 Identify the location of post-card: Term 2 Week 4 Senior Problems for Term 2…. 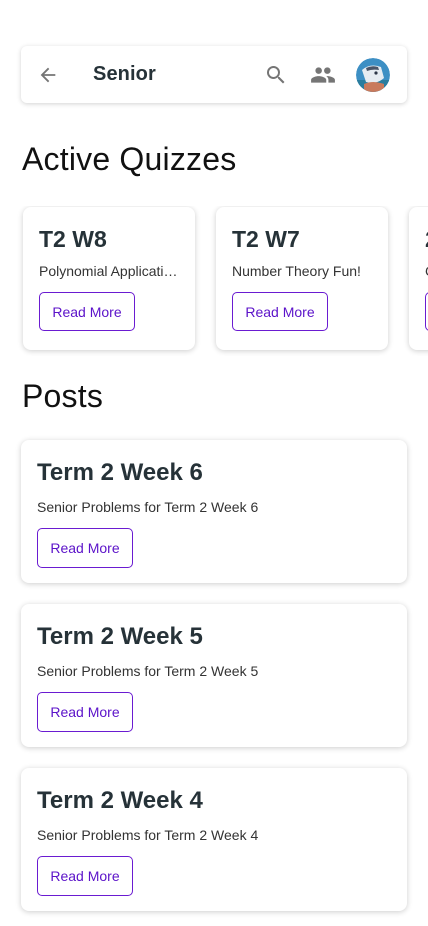
(214, 839).